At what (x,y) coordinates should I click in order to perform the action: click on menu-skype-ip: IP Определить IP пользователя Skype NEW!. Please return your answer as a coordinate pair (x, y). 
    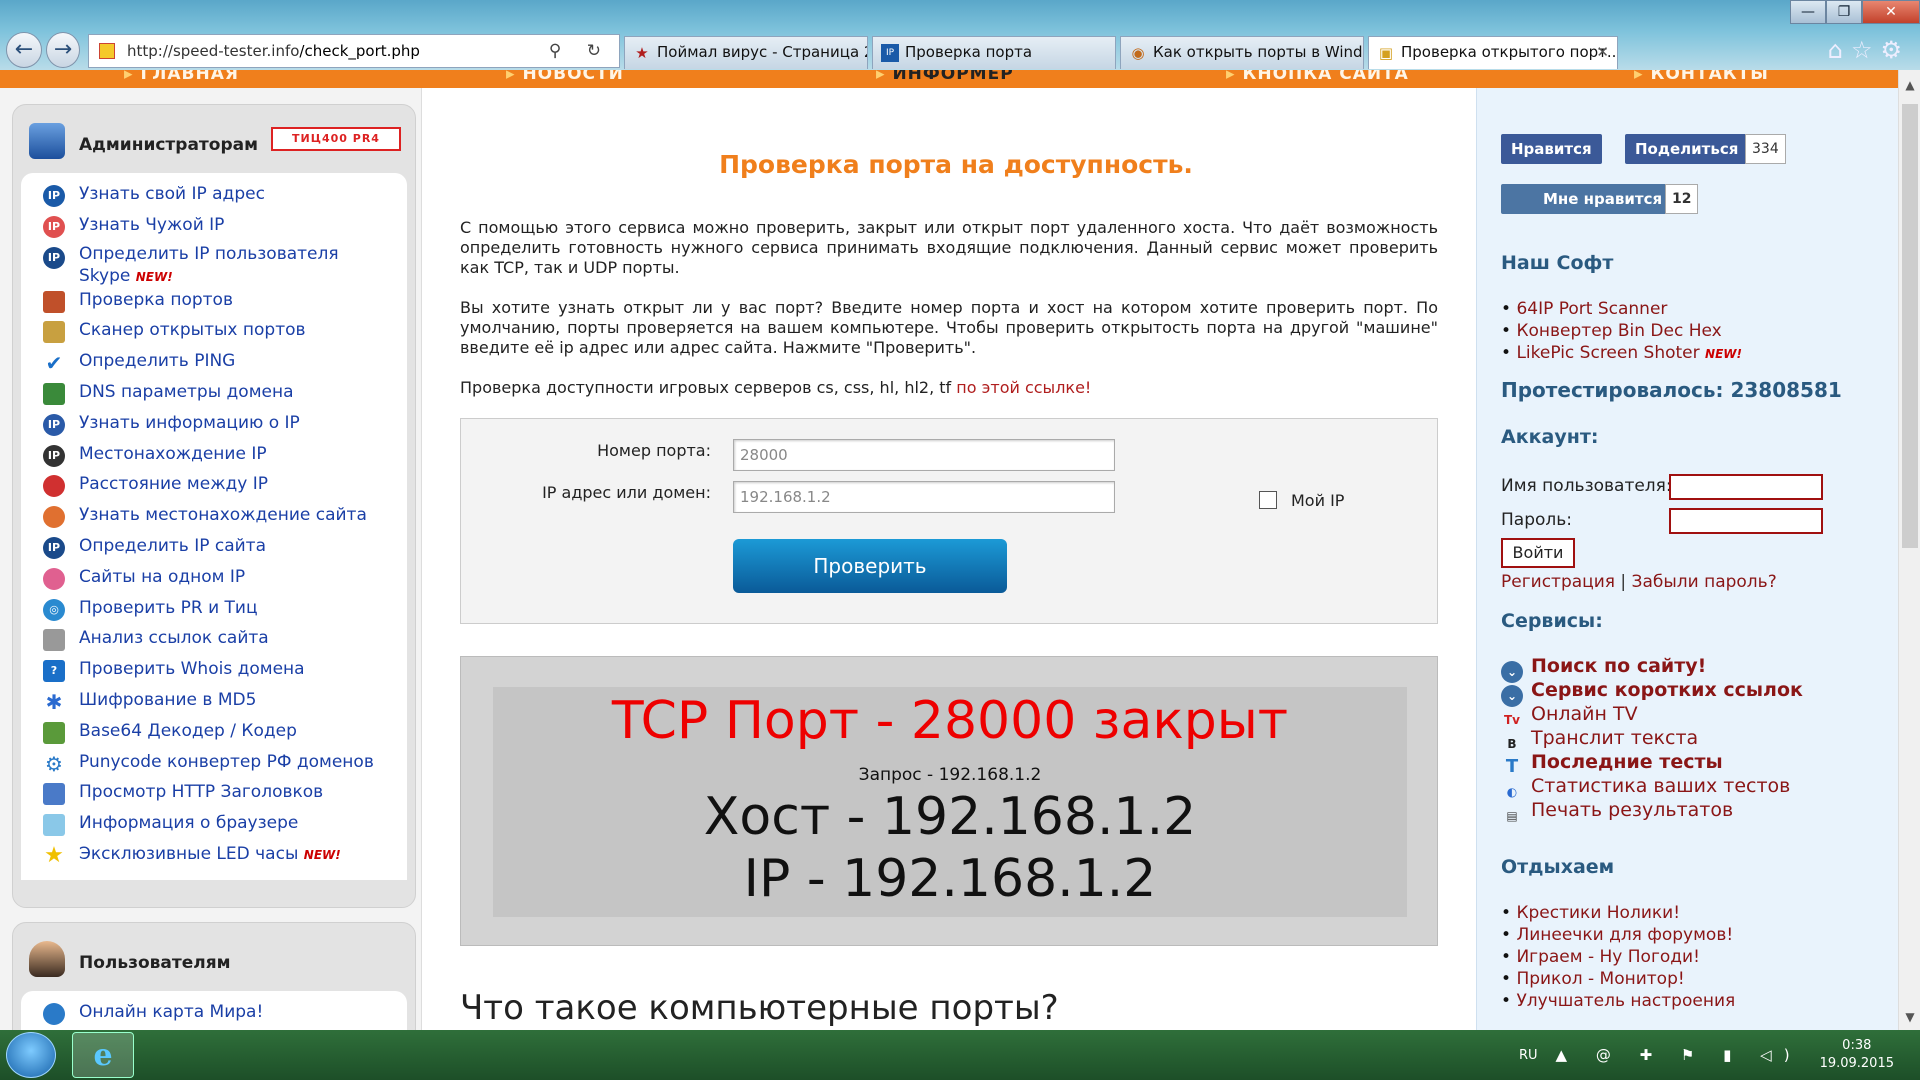
    Looking at the image, I should click on (214, 265).